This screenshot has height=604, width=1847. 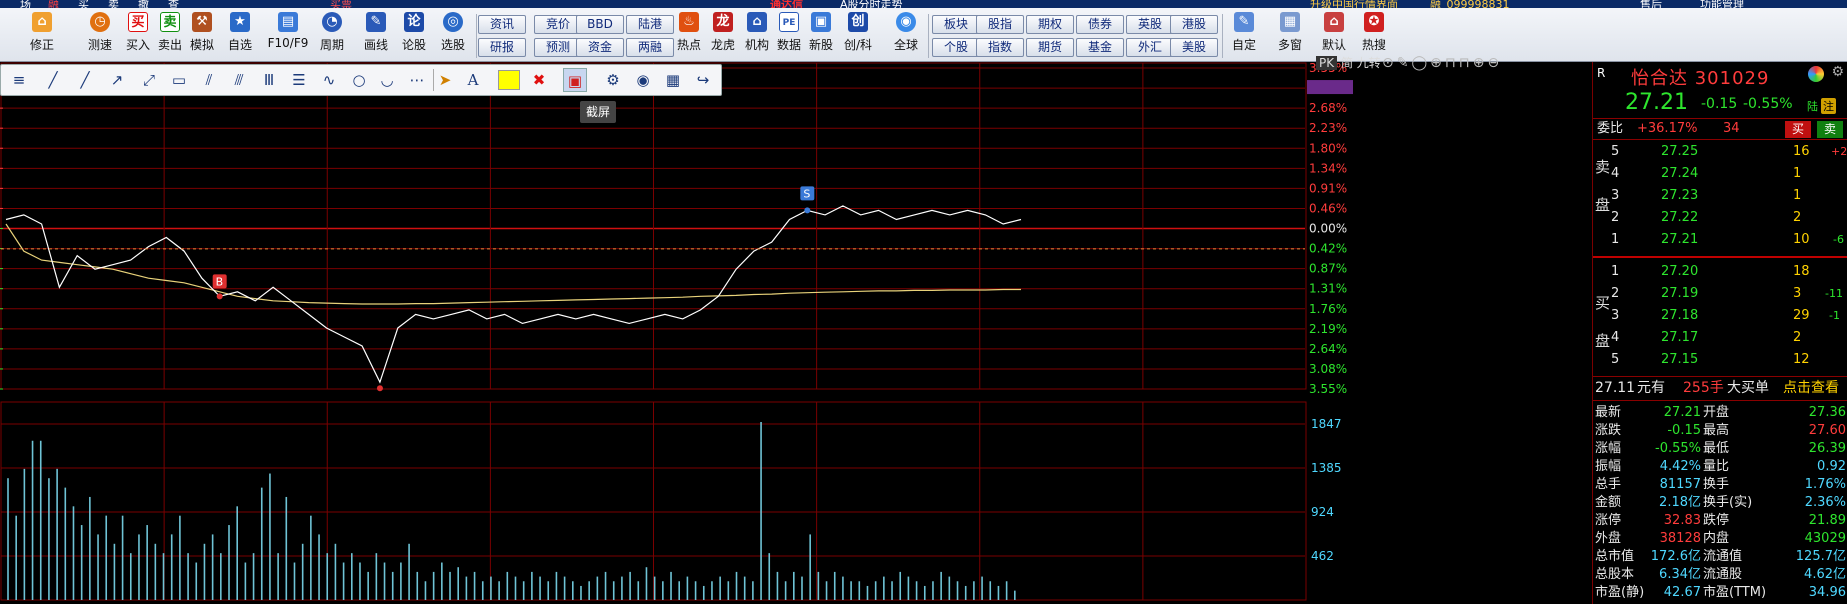 I want to click on toolbar-sim-button: ⚒ 模拟, so click(x=202, y=36).